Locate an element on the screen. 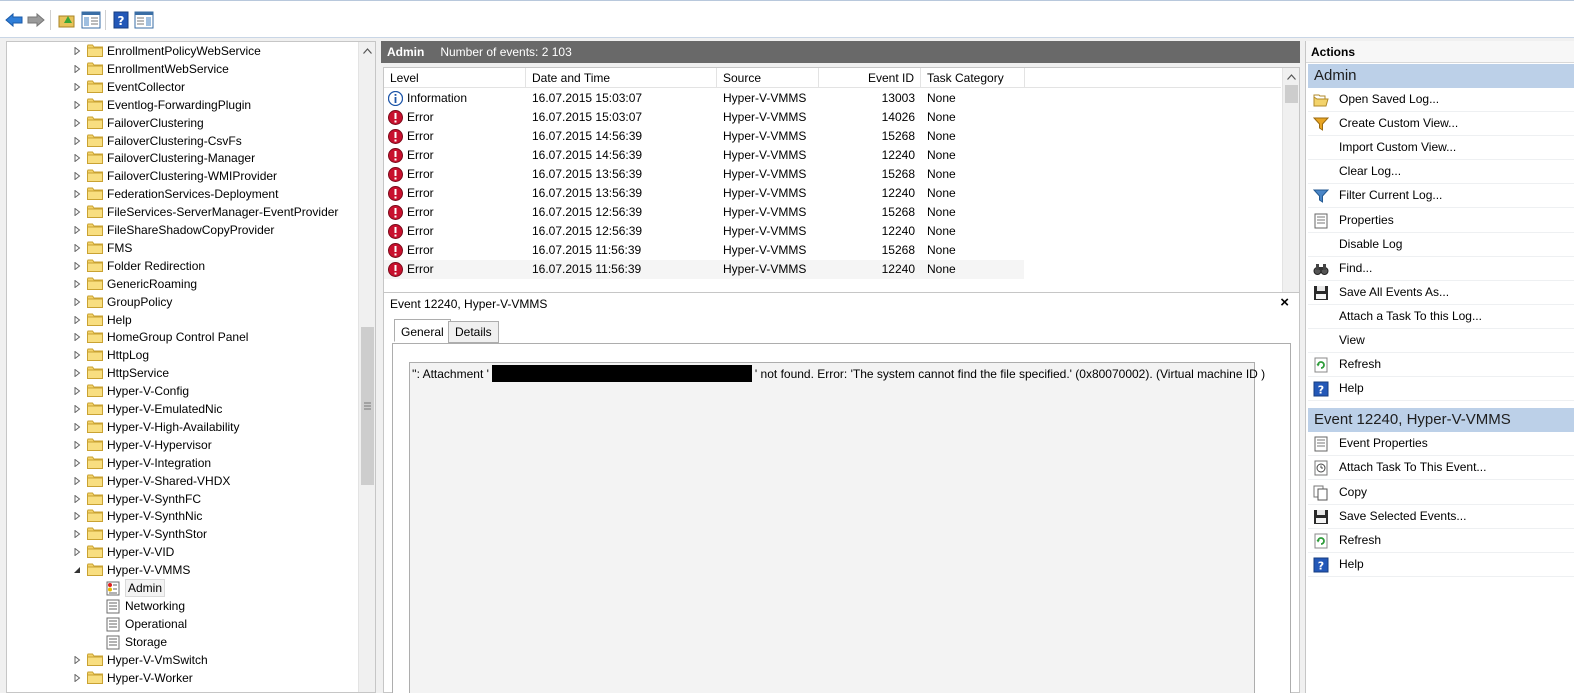 This screenshot has height=693, width=1574. tree-item: Hyper-V-Config is located at coordinates (183, 391).